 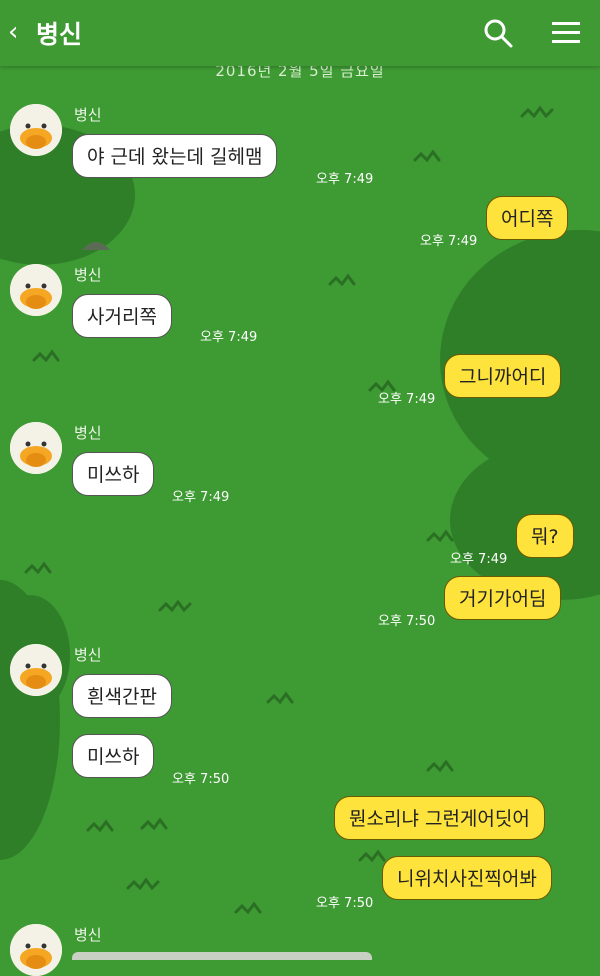 What do you see at coordinates (467, 878) in the screenshot?
I see `message-bubble-outgoing: 니위치사진찍어봐` at bounding box center [467, 878].